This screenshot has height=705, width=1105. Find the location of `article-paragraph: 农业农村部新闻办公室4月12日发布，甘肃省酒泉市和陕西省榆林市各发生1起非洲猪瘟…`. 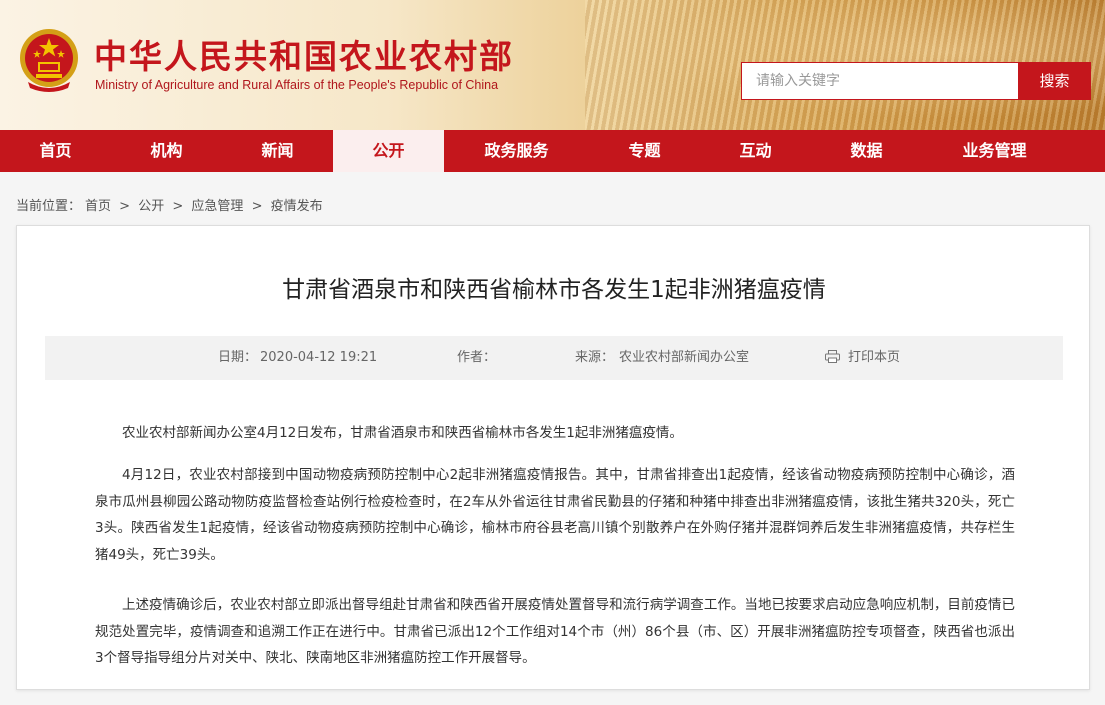

article-paragraph: 农业农村部新闻办公室4月12日发布，甘肃省酒泉市和陕西省榆林市各发生1起非洲猪瘟… is located at coordinates (402, 433).